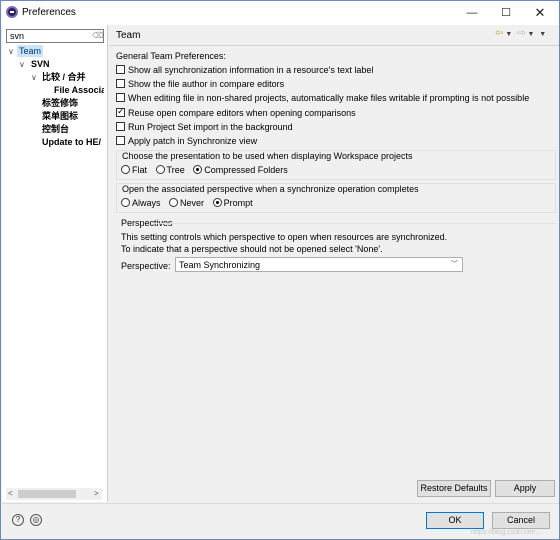 This screenshot has width=560, height=540. I want to click on help-icon: ?, so click(18, 520).